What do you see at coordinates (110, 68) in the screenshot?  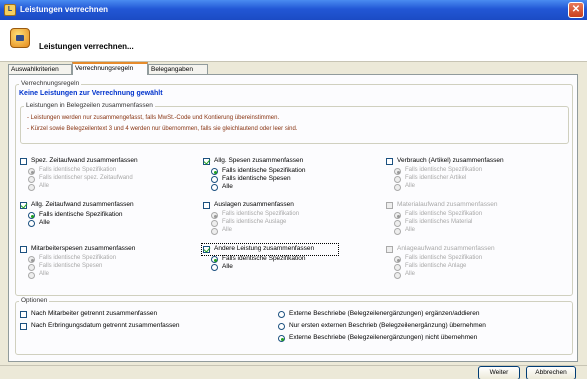 I see `tab-verrechnungsregeln: Verrechnungsregeln` at bounding box center [110, 68].